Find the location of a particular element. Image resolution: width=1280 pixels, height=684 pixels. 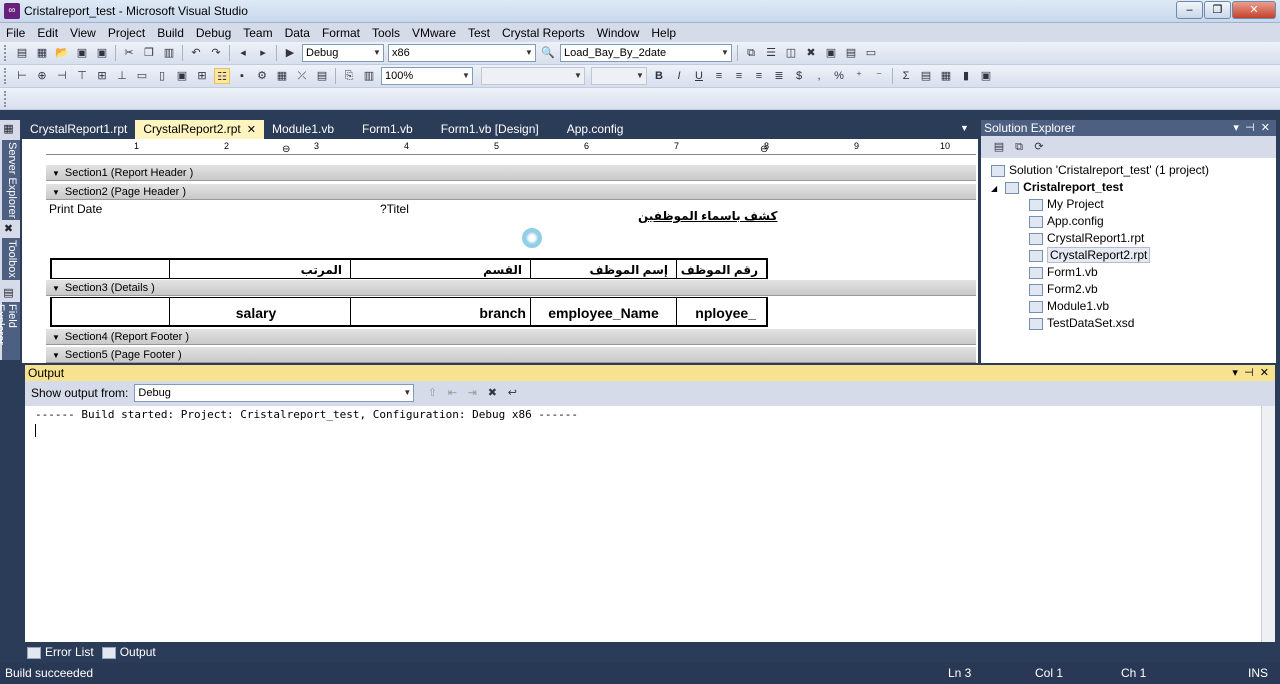

extension-manager-icon: ▤ is located at coordinates (851, 53).